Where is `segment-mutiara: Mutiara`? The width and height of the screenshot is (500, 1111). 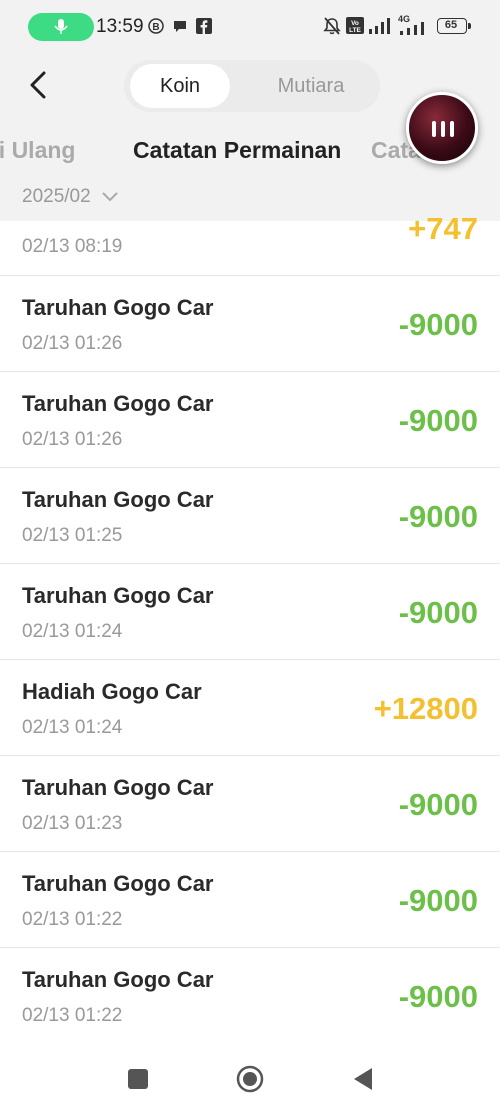 segment-mutiara: Mutiara is located at coordinates (311, 86).